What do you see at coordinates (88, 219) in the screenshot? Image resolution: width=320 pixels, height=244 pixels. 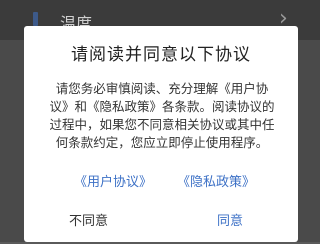 I see `disagree-button: 不同意` at bounding box center [88, 219].